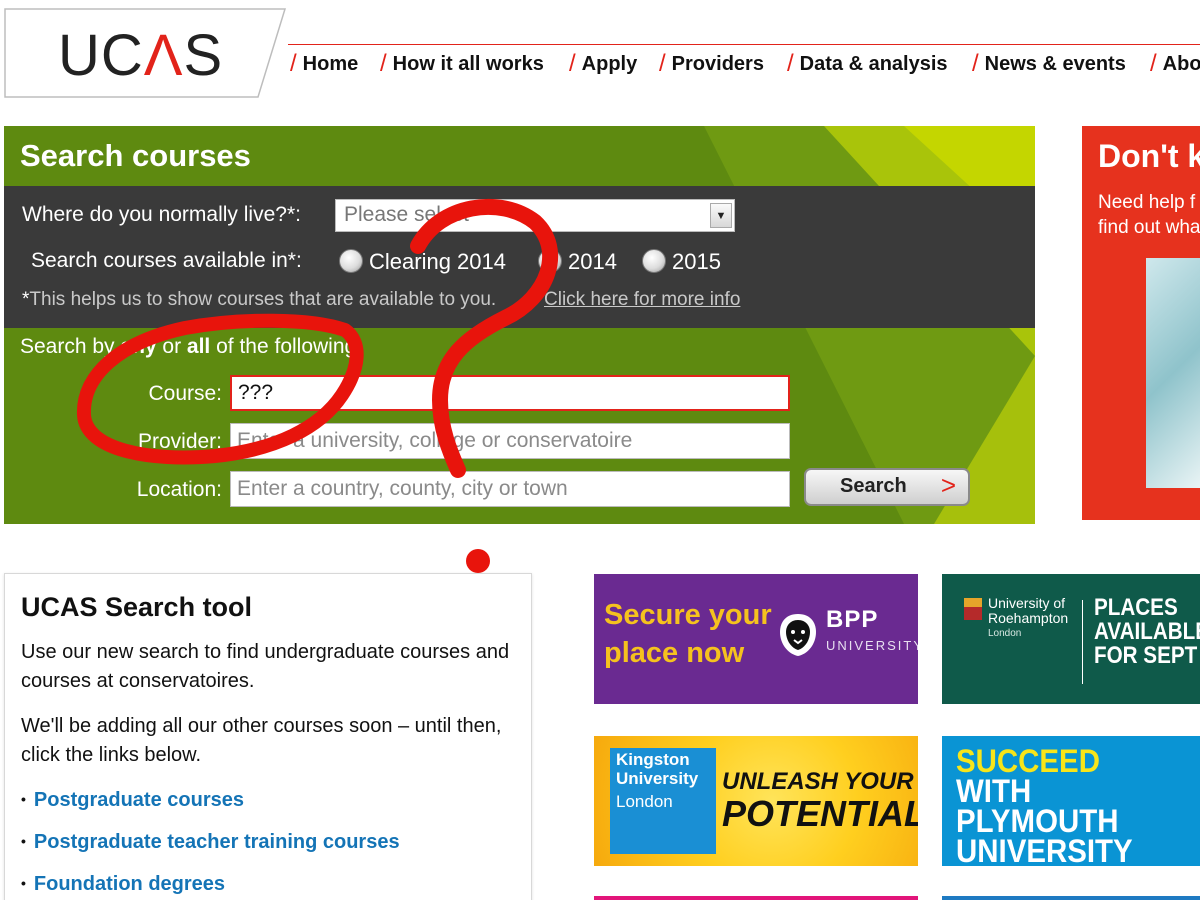 This screenshot has height=900, width=1200. I want to click on radio-clearing-2014: Clearing 2014, so click(422, 262).